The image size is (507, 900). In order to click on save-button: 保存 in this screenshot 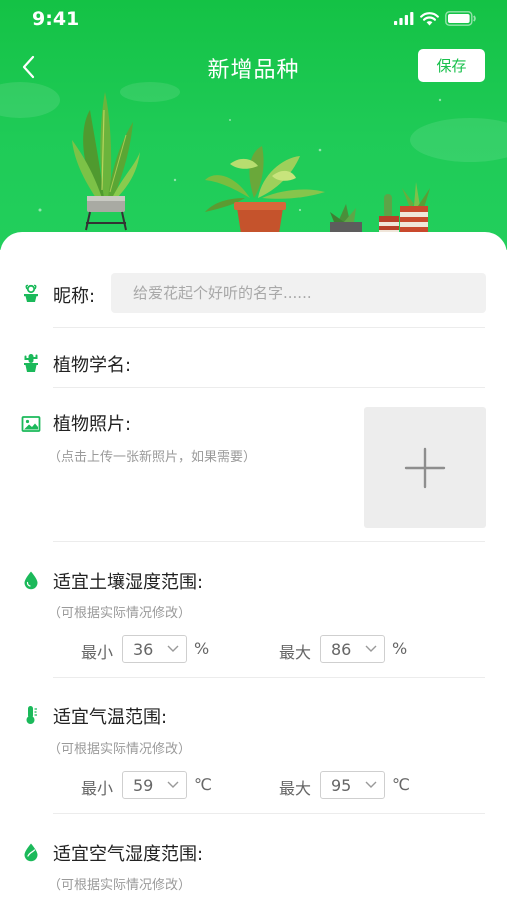, I will do `click(451, 65)`.